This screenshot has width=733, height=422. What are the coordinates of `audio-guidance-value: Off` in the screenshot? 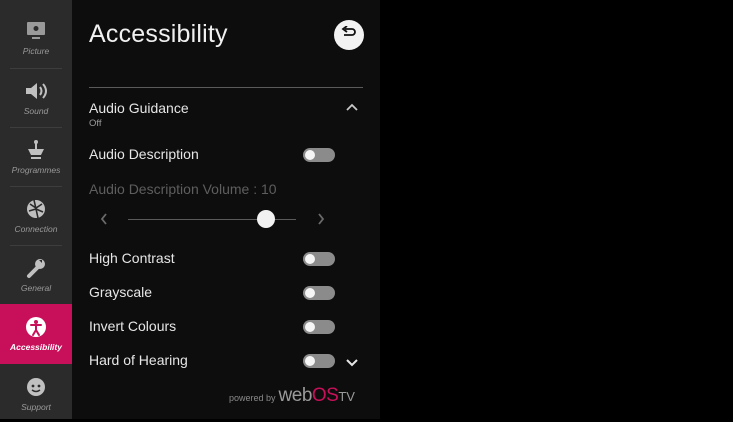 It's located at (95, 123).